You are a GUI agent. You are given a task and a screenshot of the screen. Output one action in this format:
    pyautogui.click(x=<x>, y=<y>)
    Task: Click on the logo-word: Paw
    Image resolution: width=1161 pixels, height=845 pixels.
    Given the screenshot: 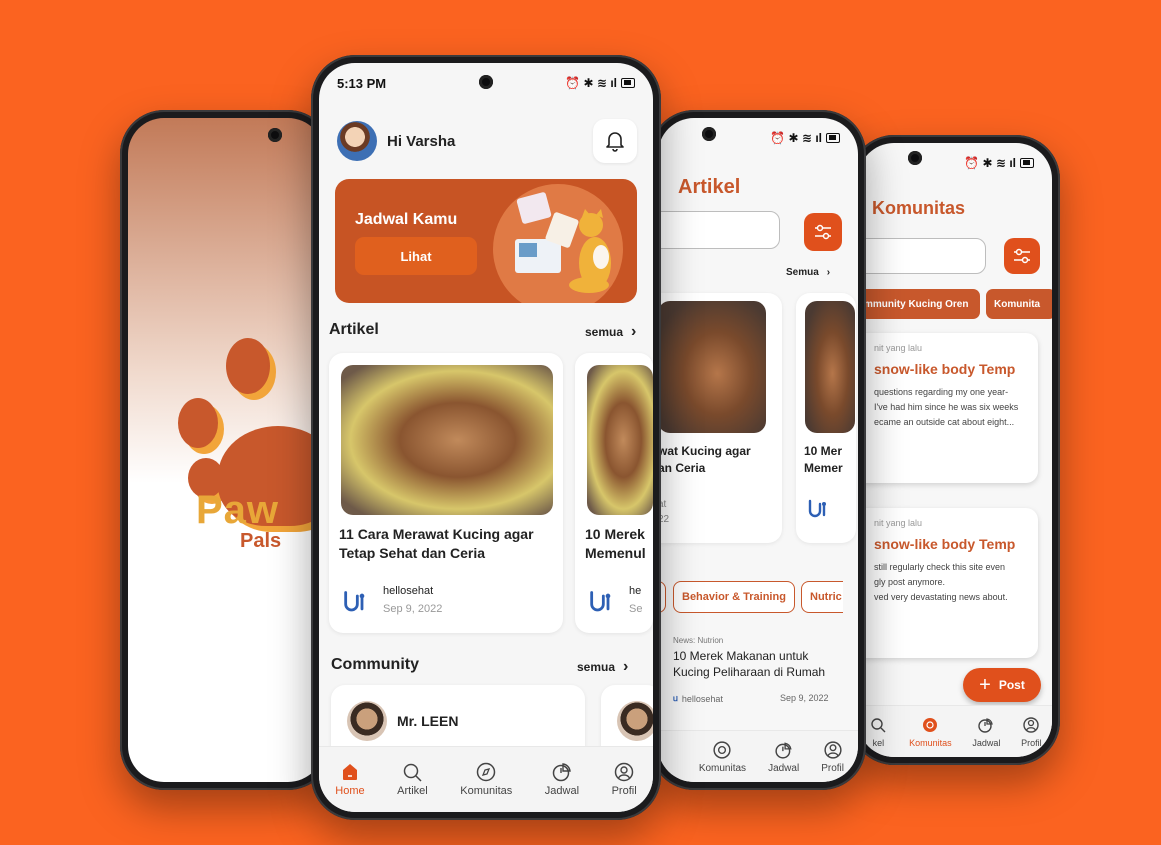 What is the action you would take?
    pyautogui.click(x=238, y=510)
    